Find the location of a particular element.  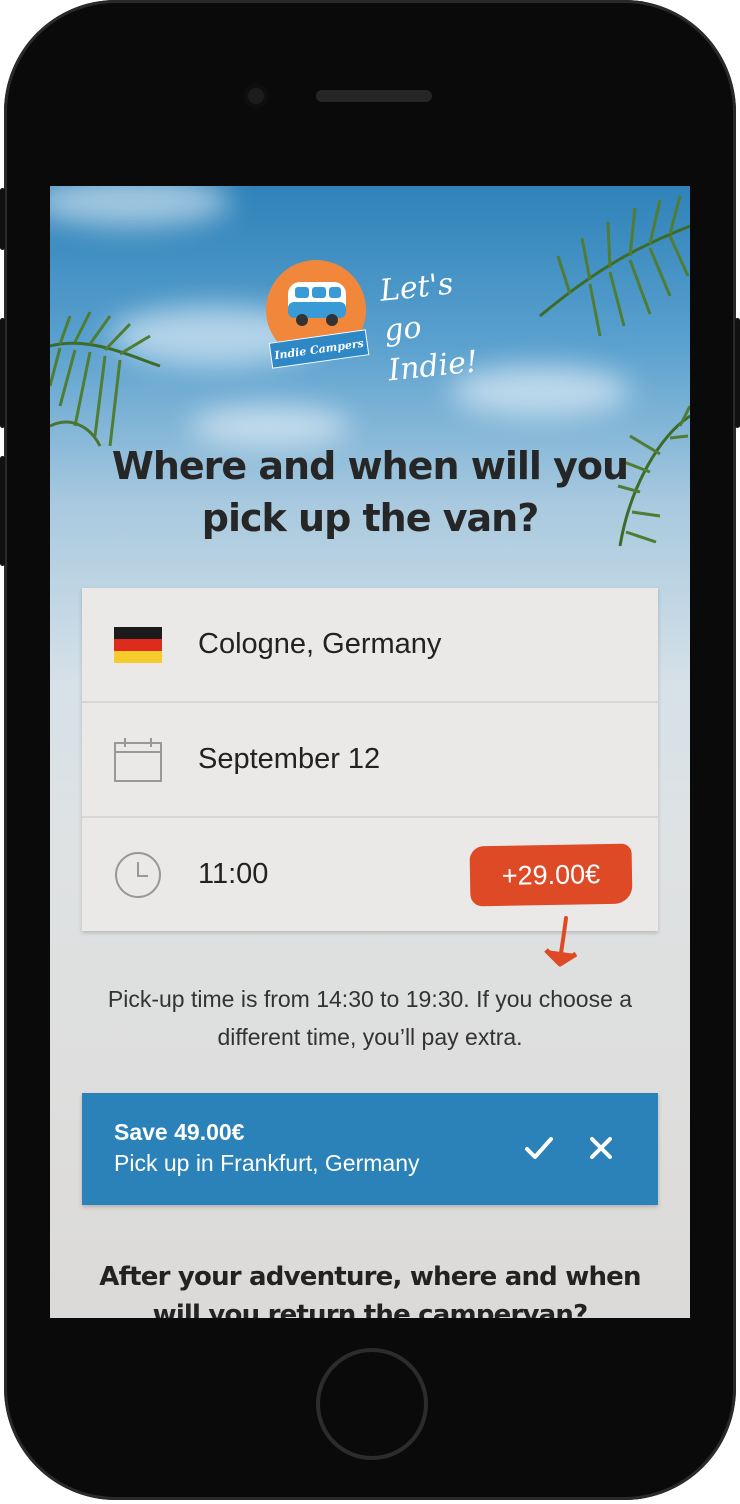

cloud-decoration is located at coordinates (140, 206).